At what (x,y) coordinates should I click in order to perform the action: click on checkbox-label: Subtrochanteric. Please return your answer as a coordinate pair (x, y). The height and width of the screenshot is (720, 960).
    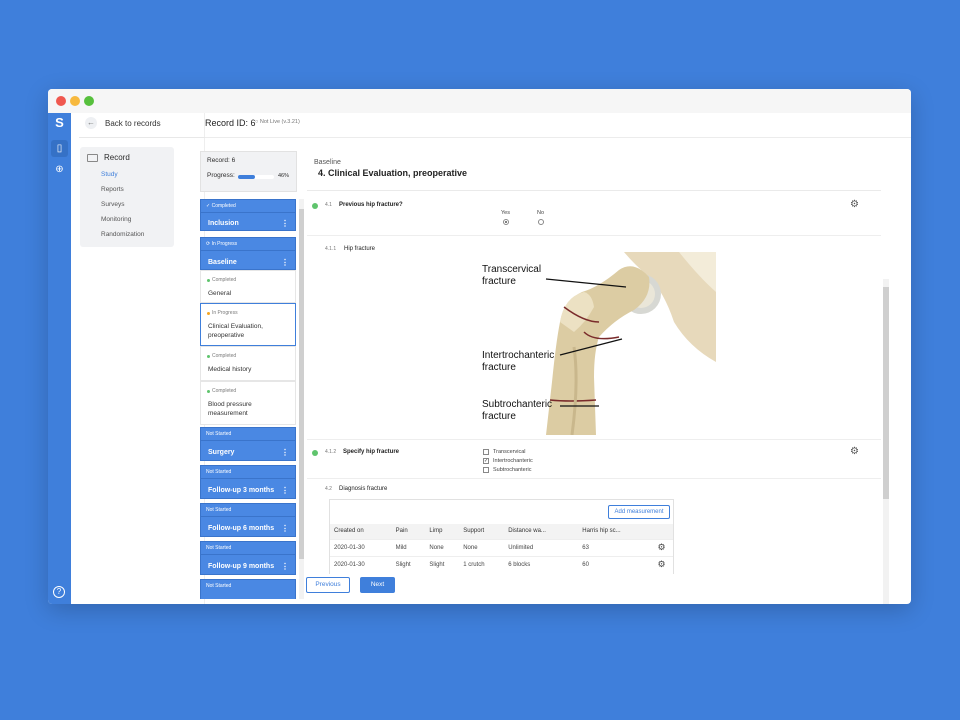
    Looking at the image, I should click on (512, 470).